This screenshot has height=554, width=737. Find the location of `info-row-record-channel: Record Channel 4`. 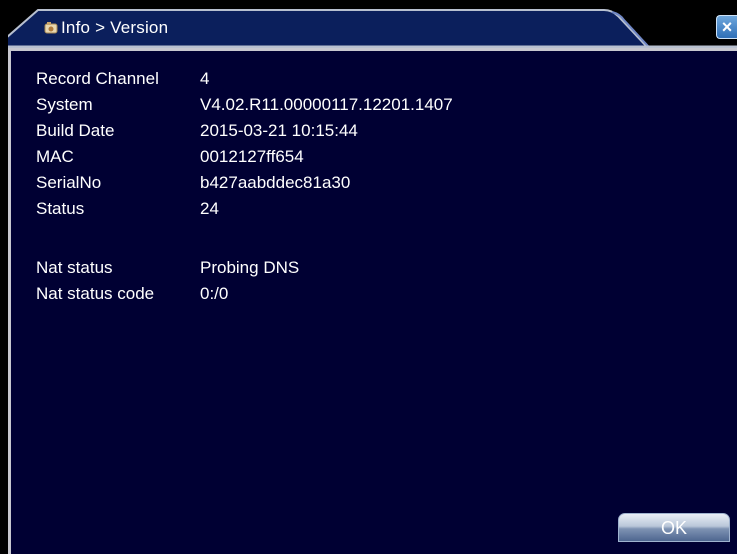

info-row-record-channel: Record Channel 4 is located at coordinates (336, 81).